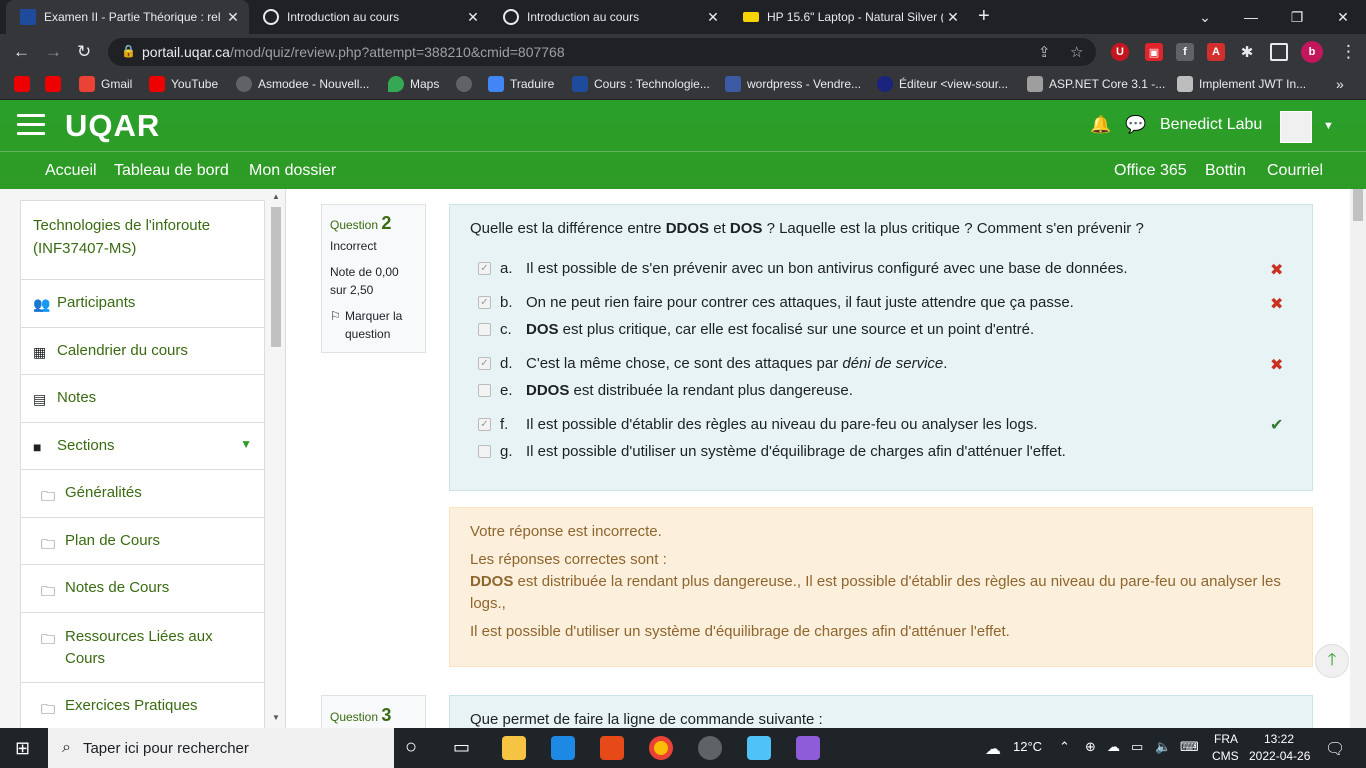  What do you see at coordinates (183, 84) in the screenshot?
I see `bookmark-youtube: YouTube` at bounding box center [183, 84].